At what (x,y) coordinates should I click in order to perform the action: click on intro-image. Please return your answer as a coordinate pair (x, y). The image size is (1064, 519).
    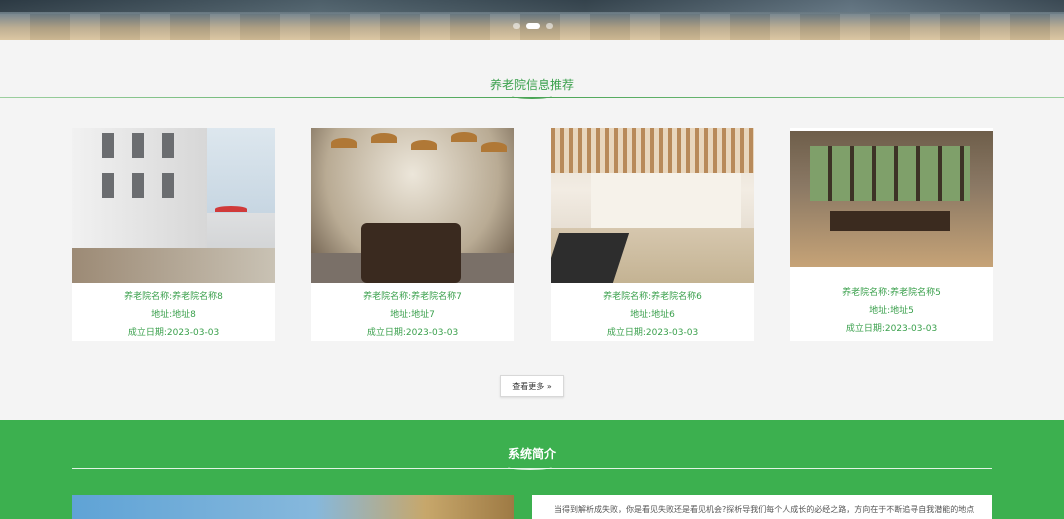
    Looking at the image, I should click on (293, 507).